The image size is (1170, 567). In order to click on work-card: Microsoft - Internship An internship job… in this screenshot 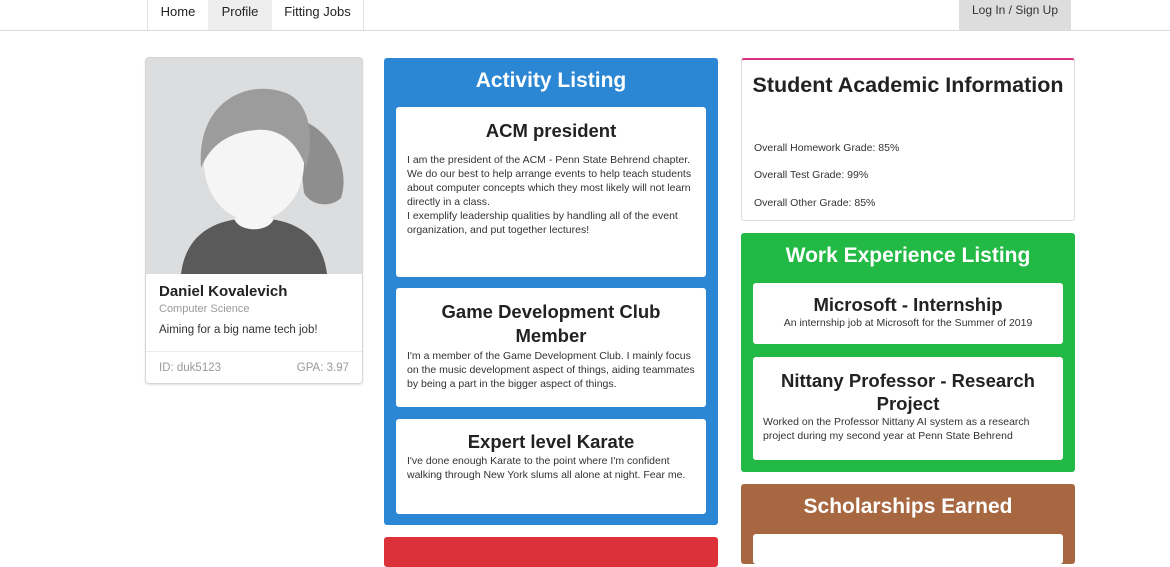, I will do `click(908, 313)`.